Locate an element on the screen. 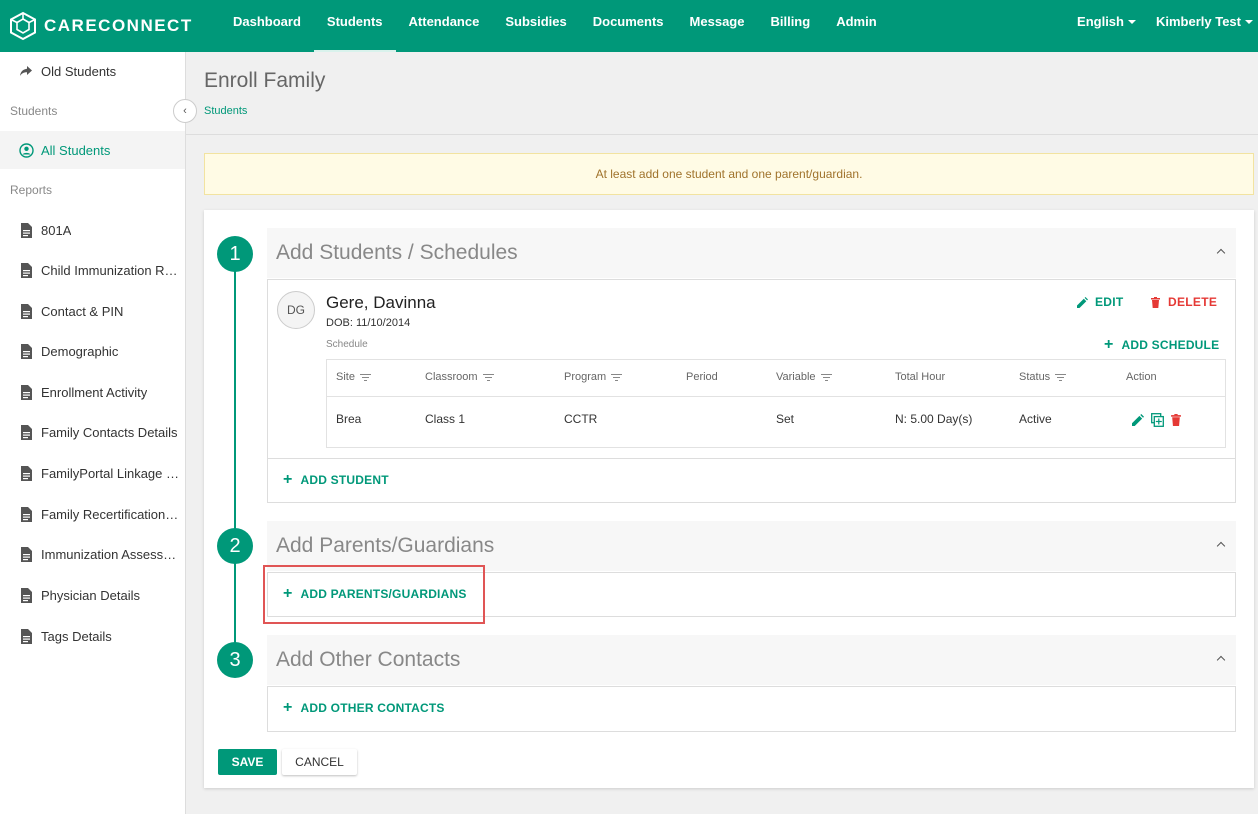 The width and height of the screenshot is (1258, 814). cell-total-hour: N: 5.00 Day(s) is located at coordinates (934, 419).